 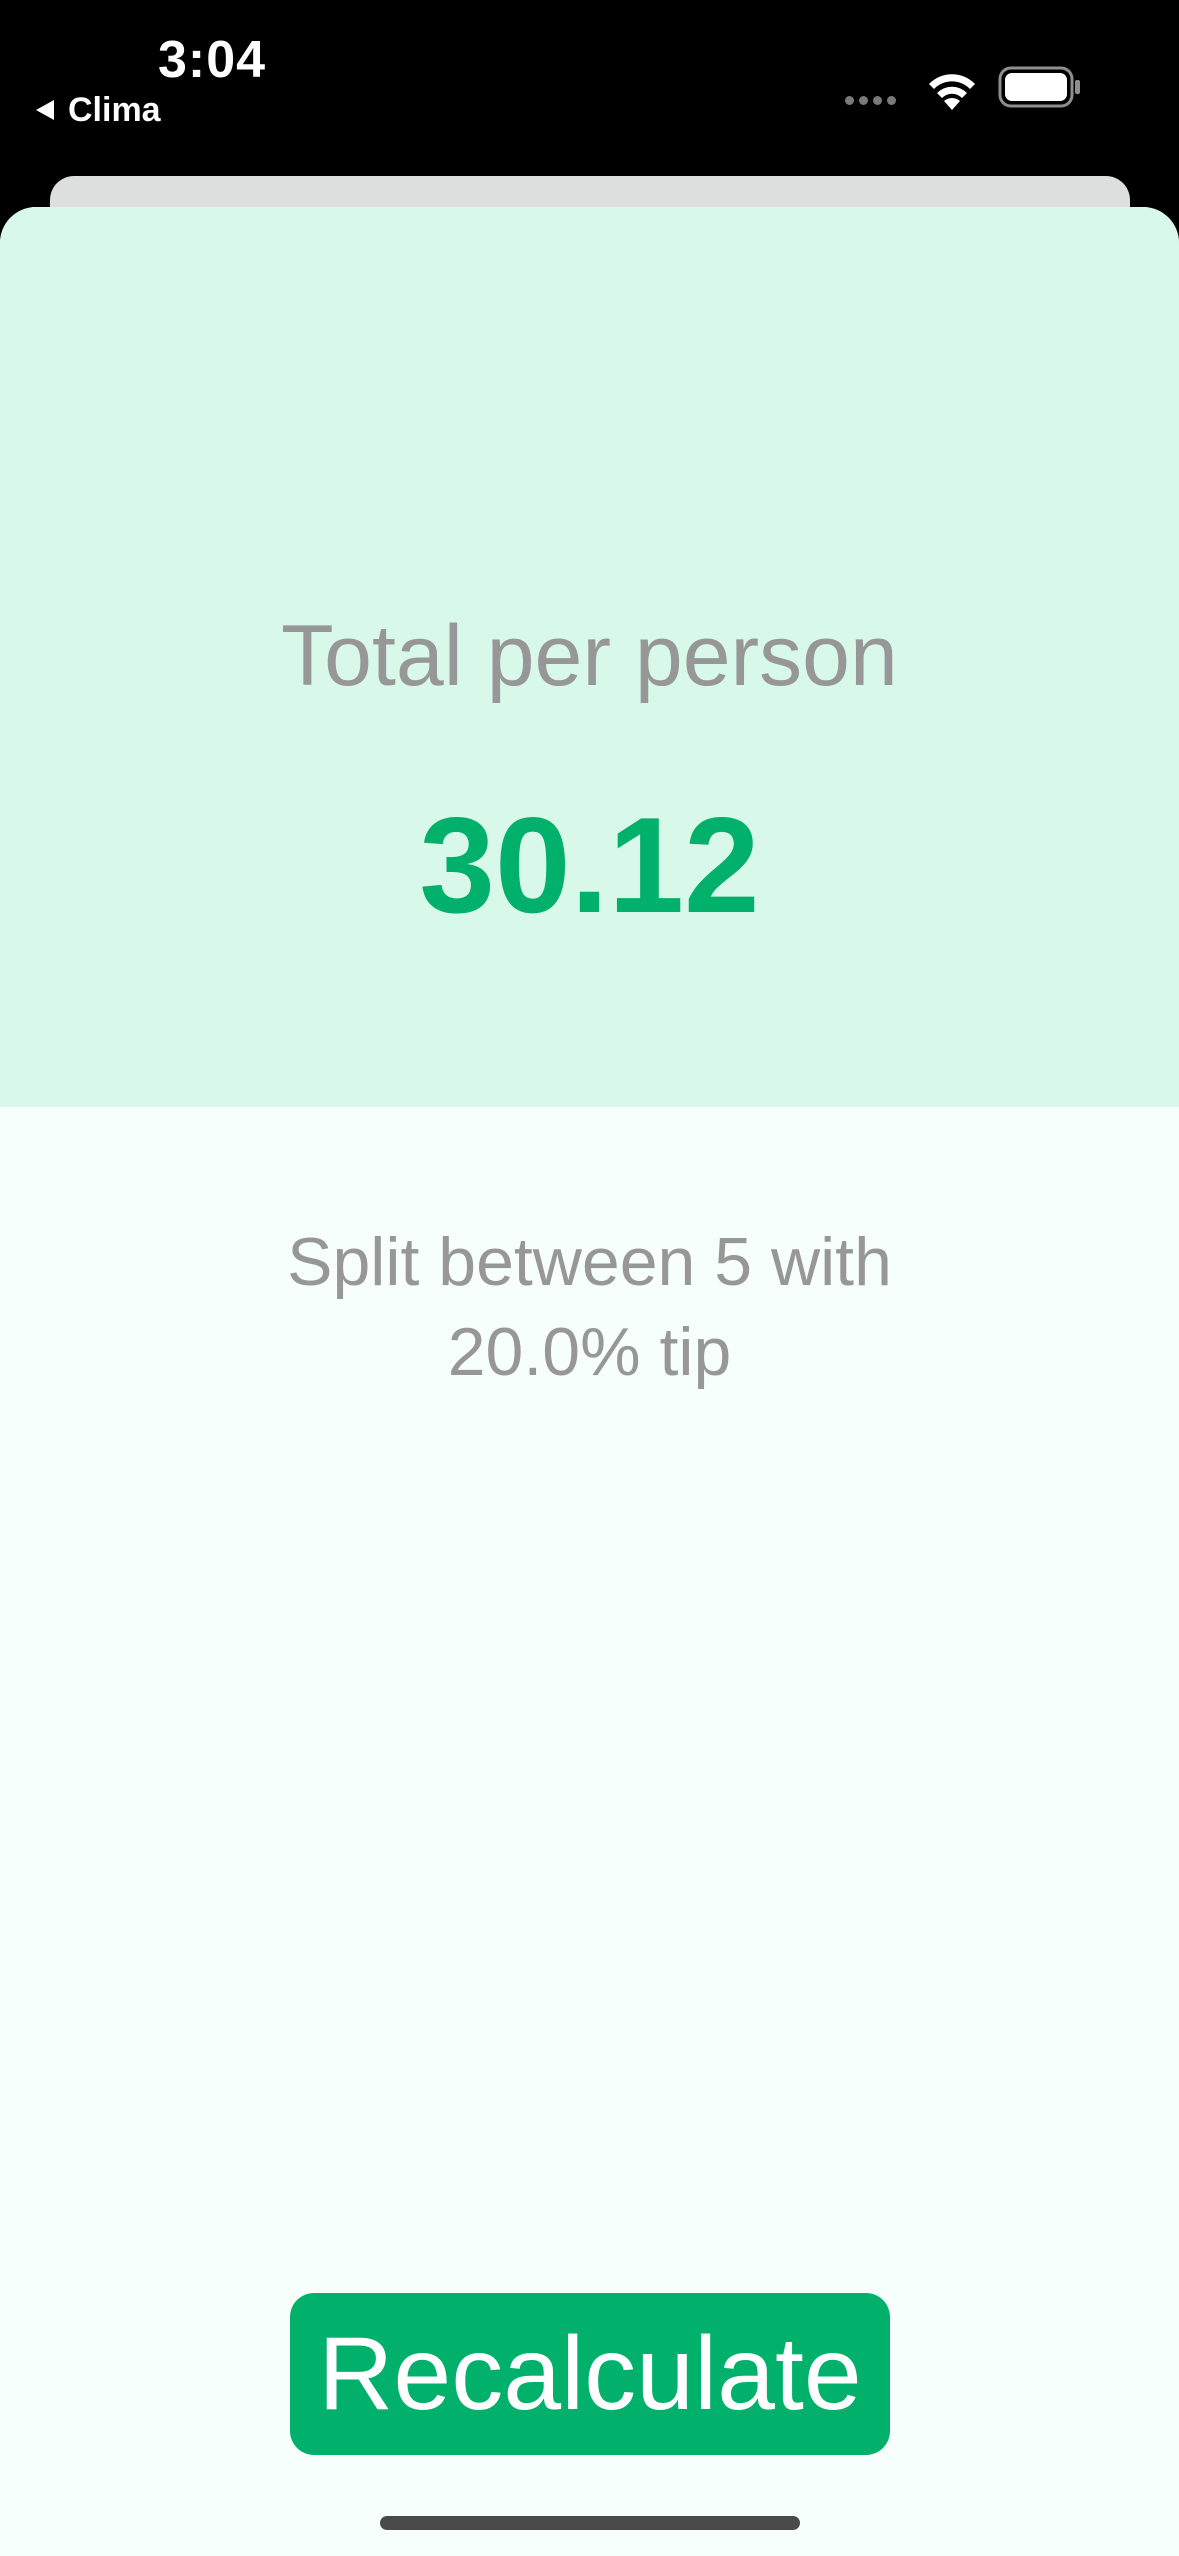 I want to click on battery-icon, so click(x=1039, y=87).